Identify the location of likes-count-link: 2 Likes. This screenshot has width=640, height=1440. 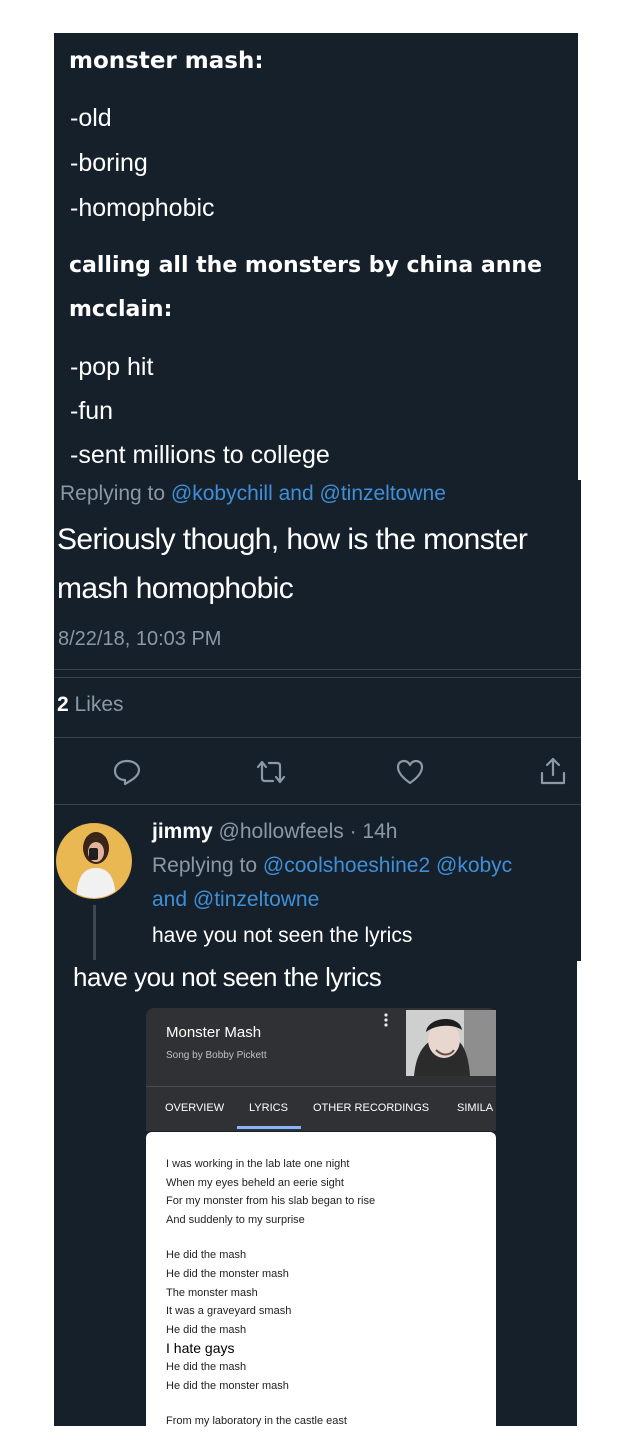
(90, 705).